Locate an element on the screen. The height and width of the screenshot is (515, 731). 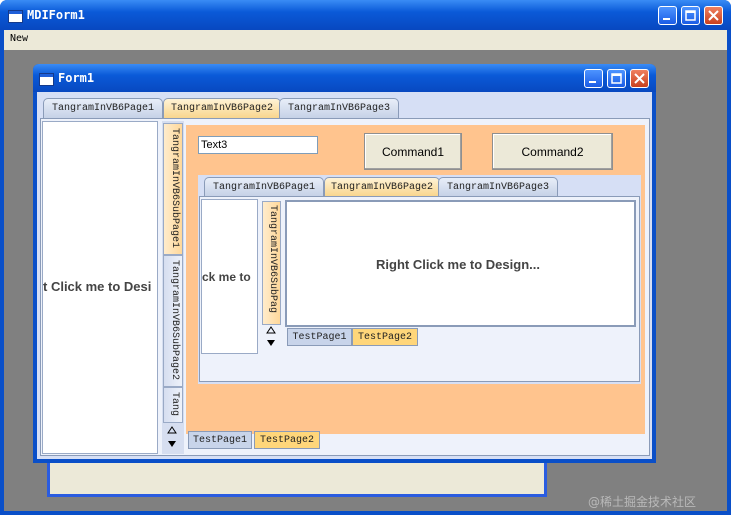
minimize-button is located at coordinates (667, 15).